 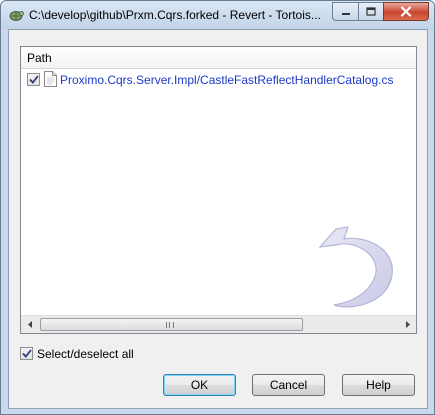 I want to click on horizontal-scrollbar, so click(x=218, y=324).